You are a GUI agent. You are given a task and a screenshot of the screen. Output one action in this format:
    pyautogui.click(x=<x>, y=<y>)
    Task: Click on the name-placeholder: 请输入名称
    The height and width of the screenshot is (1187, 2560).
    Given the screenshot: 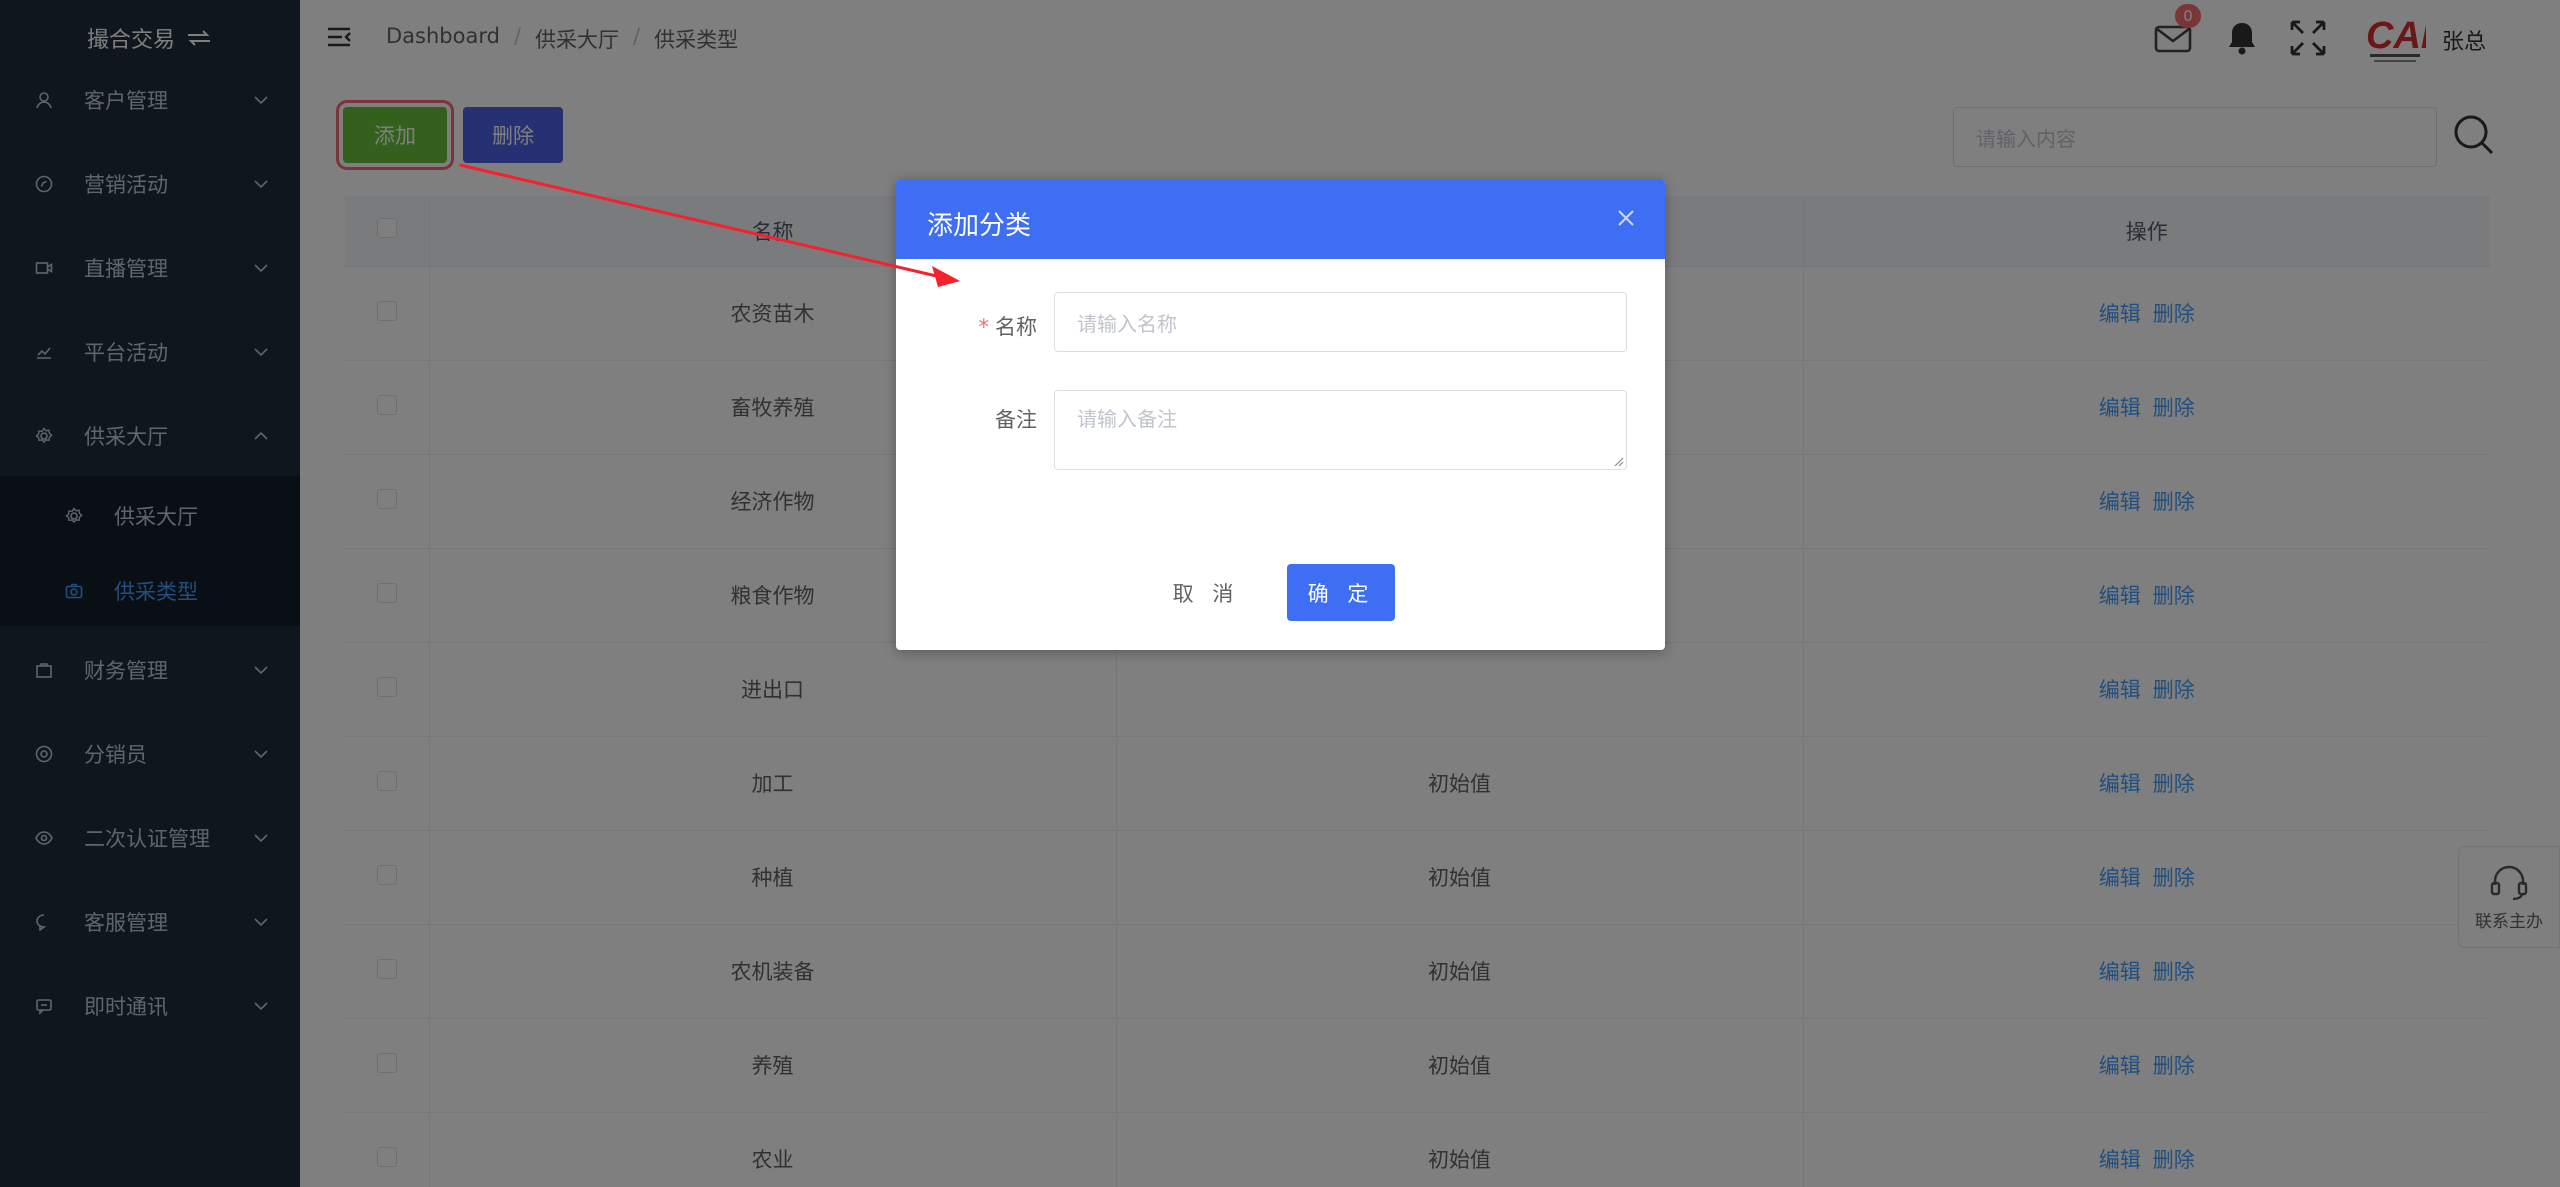 What is the action you would take?
    pyautogui.click(x=1127, y=323)
    